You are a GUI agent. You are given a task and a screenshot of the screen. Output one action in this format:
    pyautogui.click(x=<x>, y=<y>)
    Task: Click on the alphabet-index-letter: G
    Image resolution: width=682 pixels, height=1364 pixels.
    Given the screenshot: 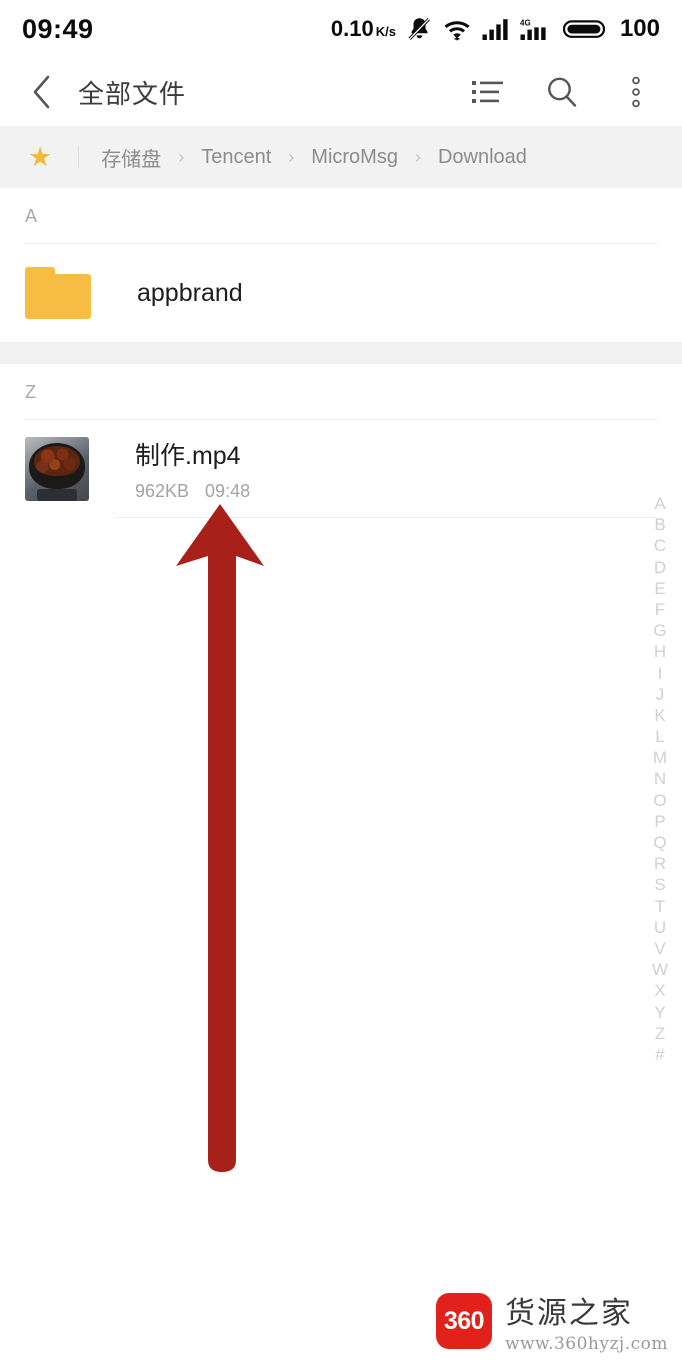 What is the action you would take?
    pyautogui.click(x=659, y=630)
    